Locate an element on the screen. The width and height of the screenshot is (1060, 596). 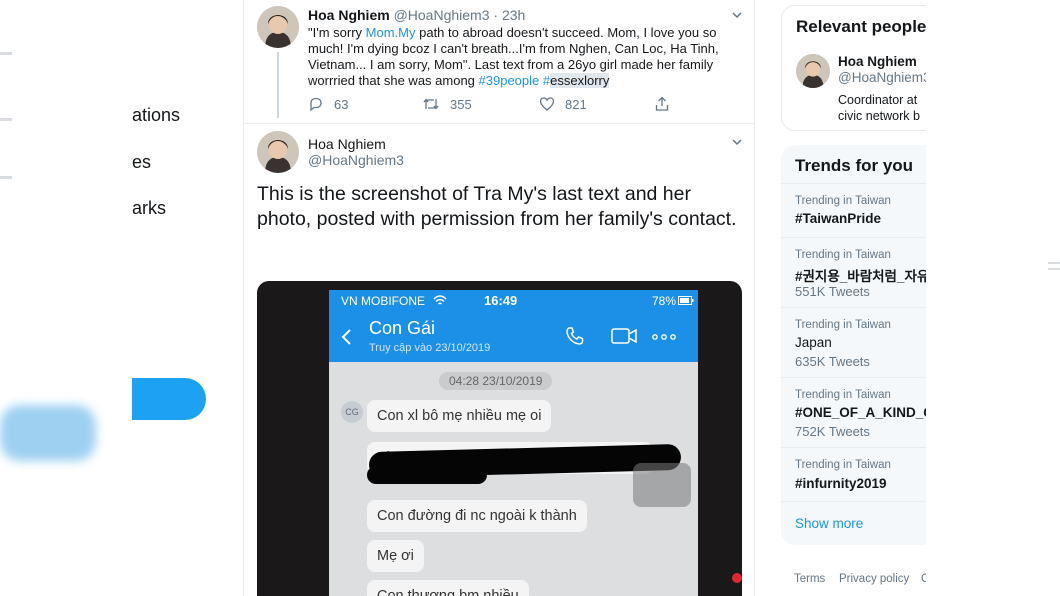
battery-label: 78% is located at coordinates (663, 301).